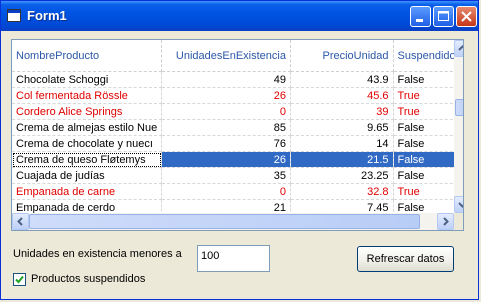 Image resolution: width=481 pixels, height=302 pixels. Describe the element at coordinates (226, 56) in the screenshot. I see `column-header-unidades: UnidadesEnExistencia` at that location.